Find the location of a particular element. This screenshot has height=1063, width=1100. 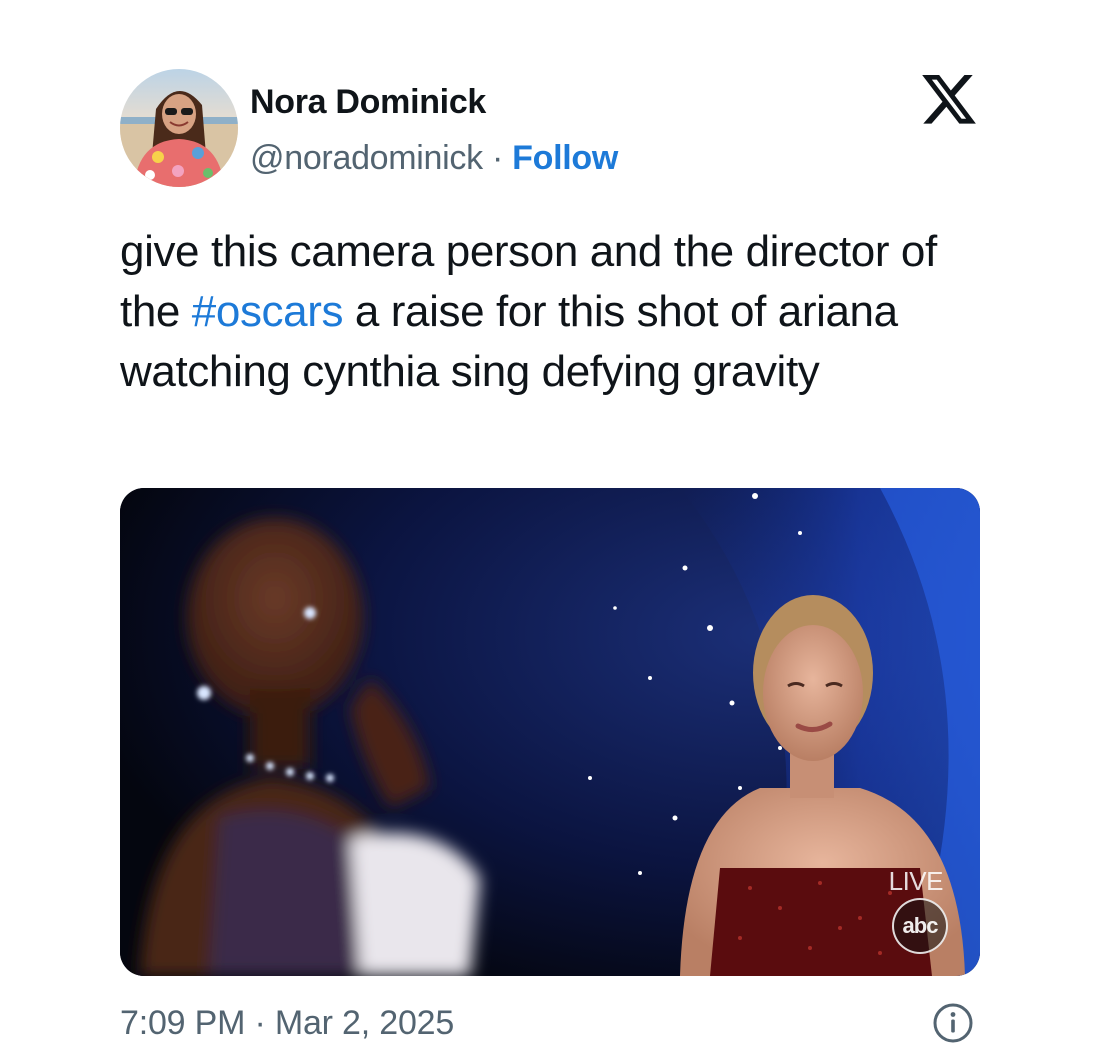

info-icon is located at coordinates (953, 1023).